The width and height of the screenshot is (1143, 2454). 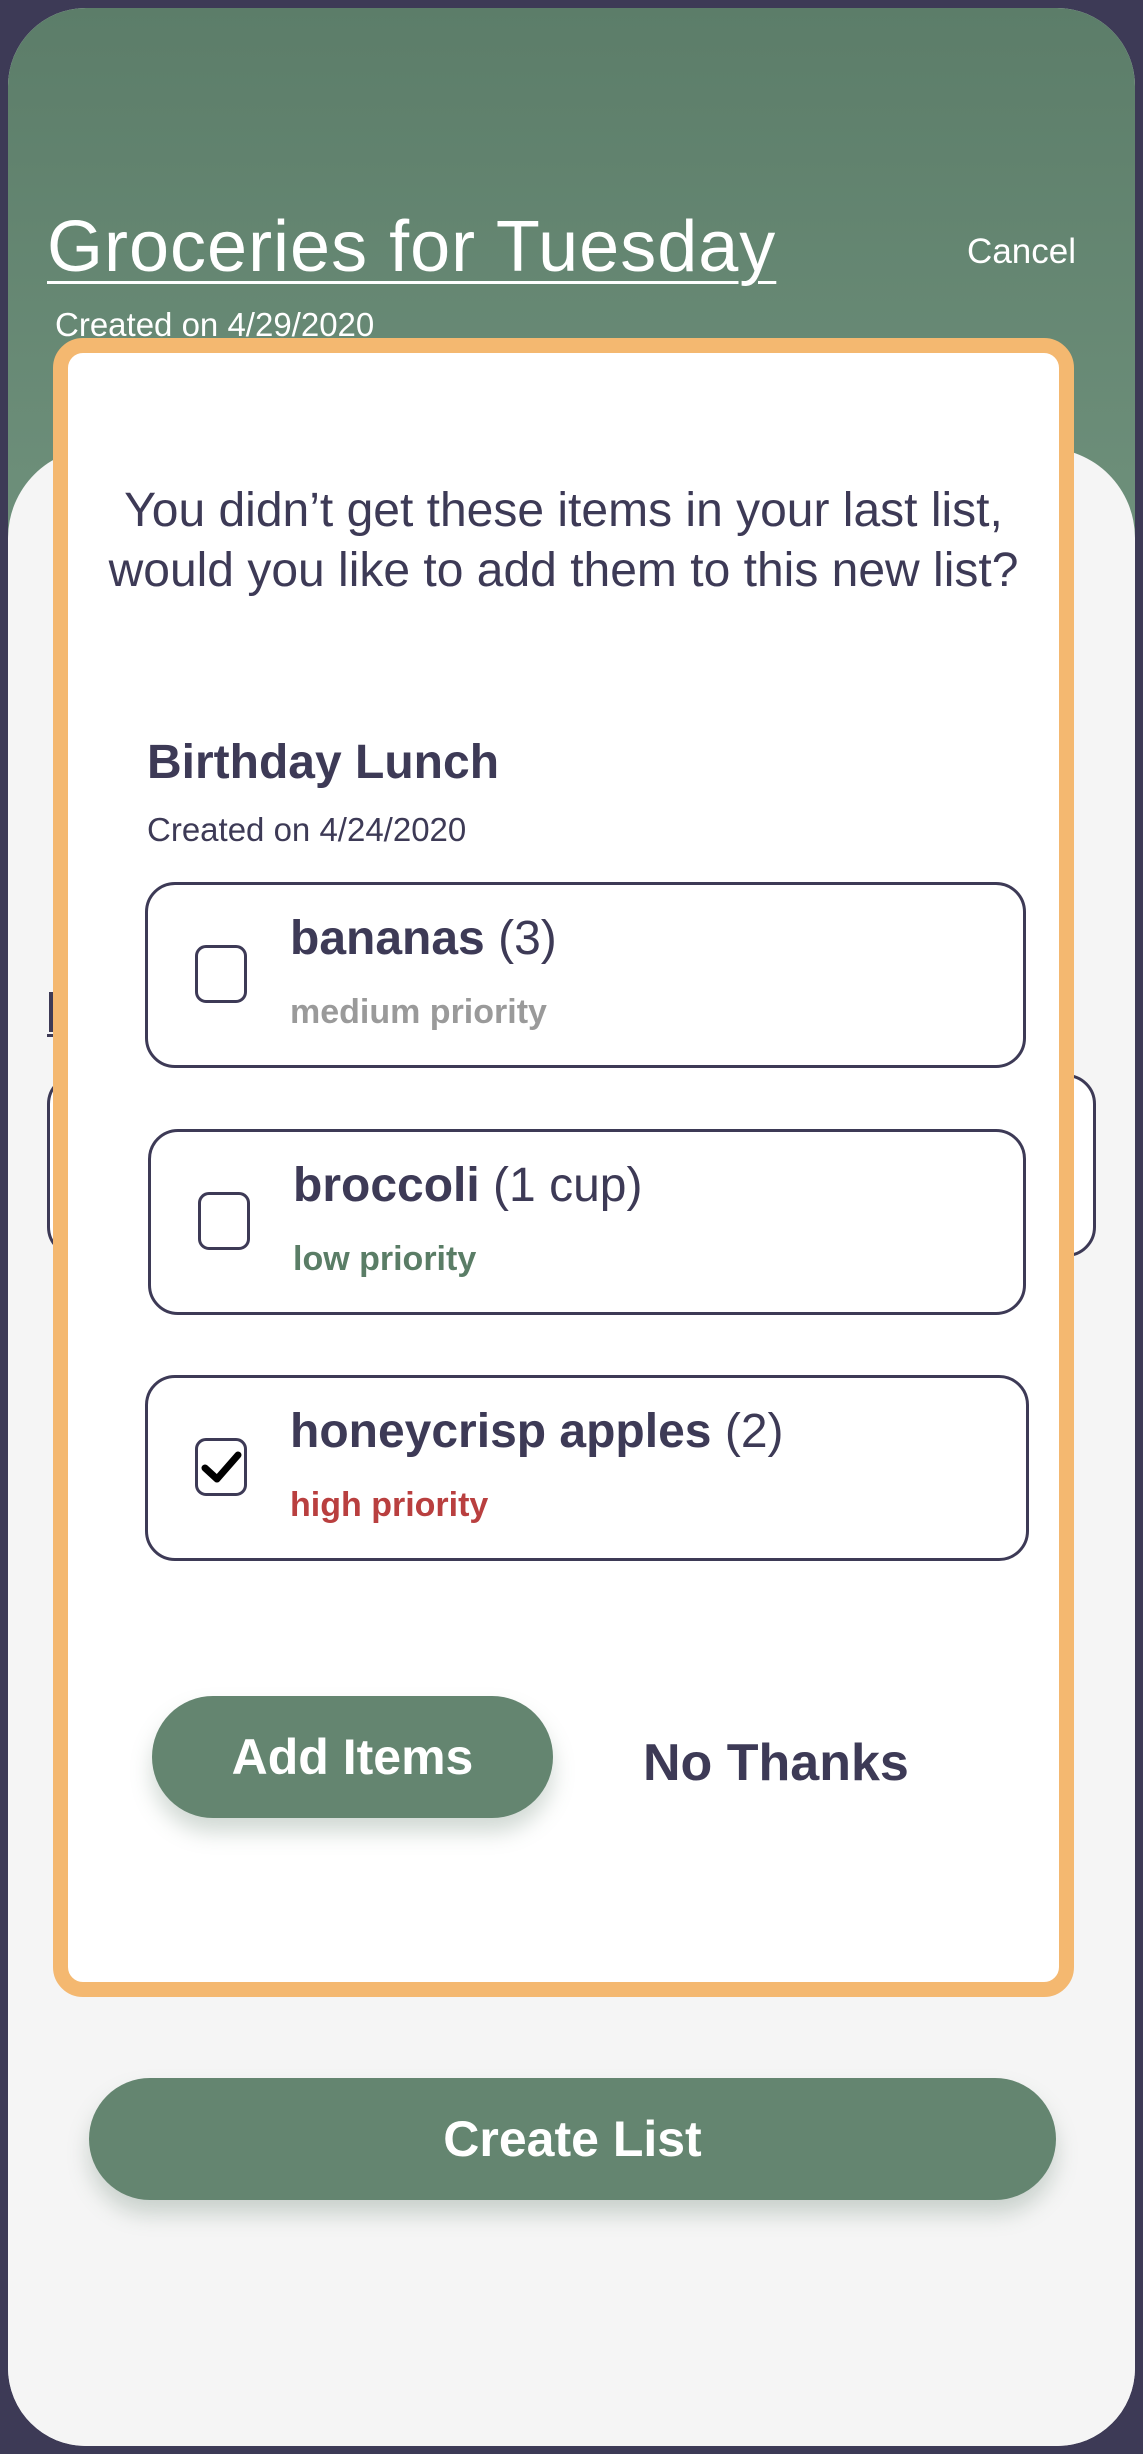 I want to click on no-thanks-button: No Thanks, so click(x=776, y=1763).